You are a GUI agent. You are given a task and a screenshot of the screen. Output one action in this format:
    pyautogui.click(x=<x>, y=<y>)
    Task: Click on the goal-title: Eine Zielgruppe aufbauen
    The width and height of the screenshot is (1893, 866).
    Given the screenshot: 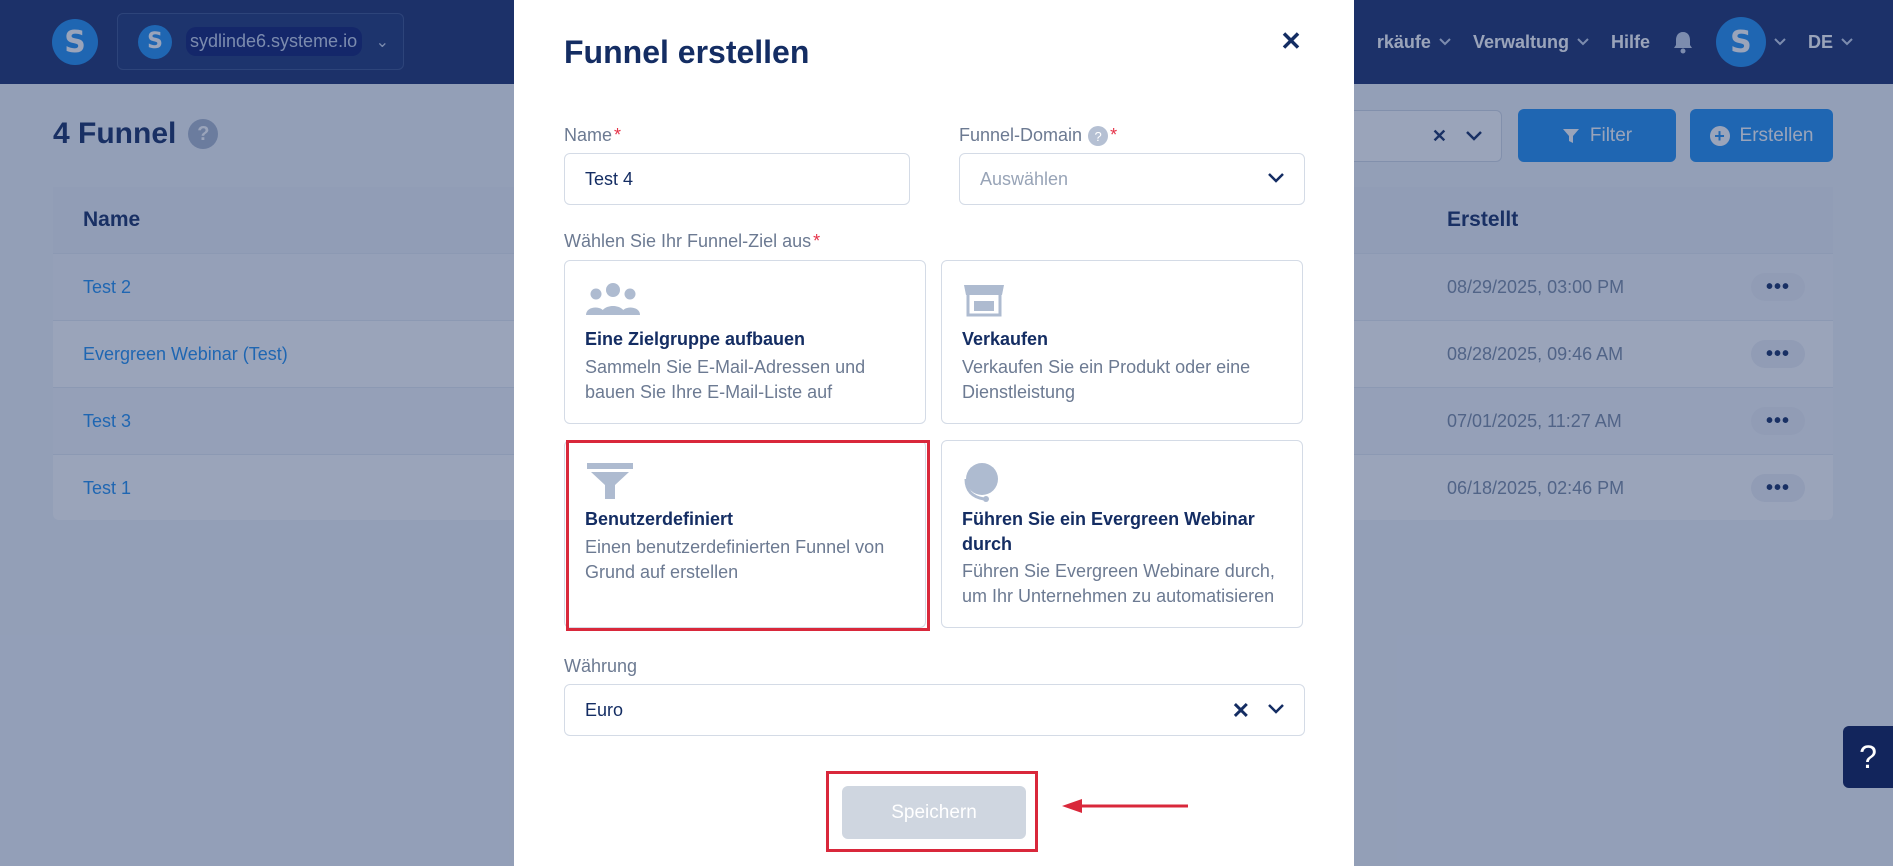 What is the action you would take?
    pyautogui.click(x=695, y=339)
    